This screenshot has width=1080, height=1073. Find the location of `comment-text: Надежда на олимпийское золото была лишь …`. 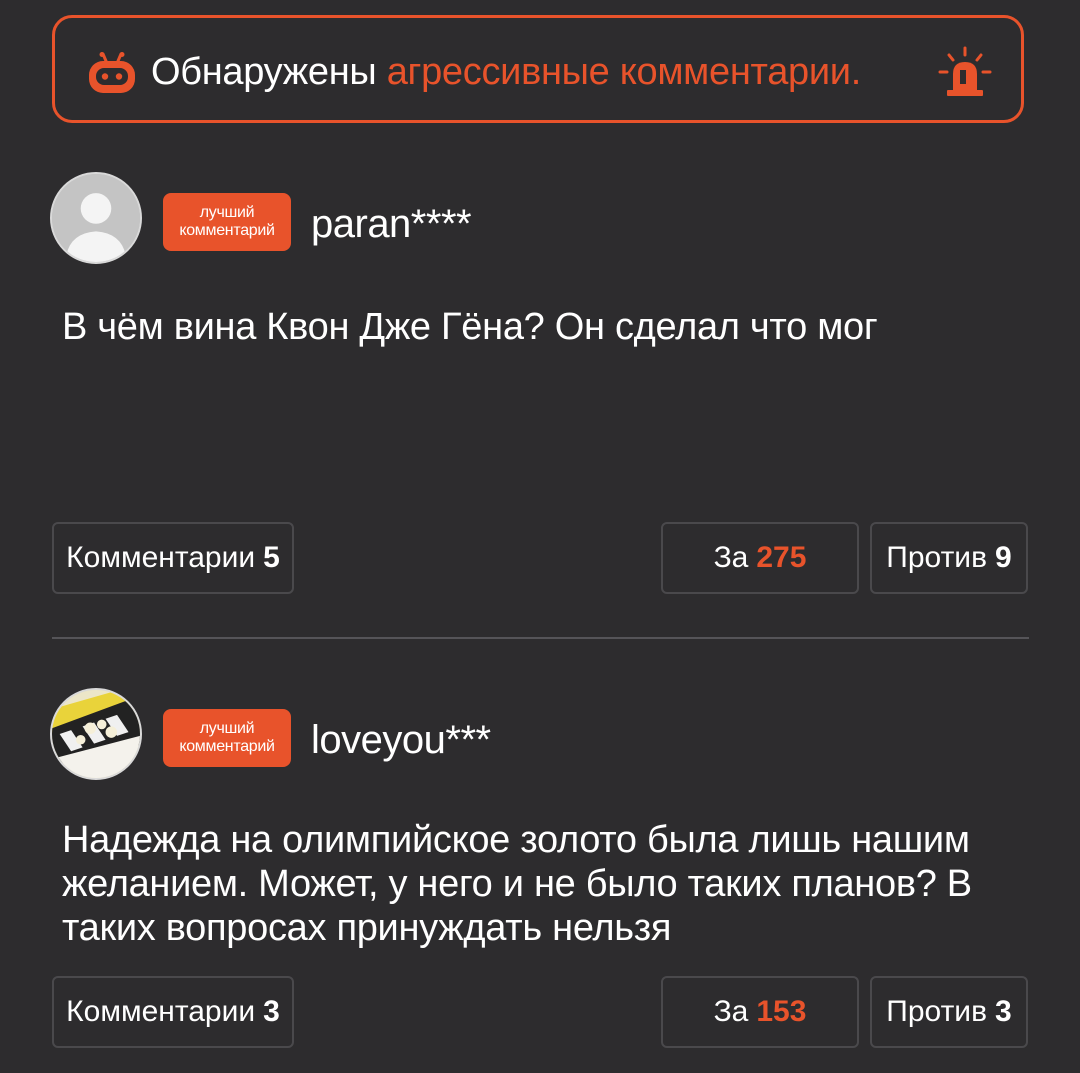

comment-text: Надежда на олимпийское золото была лишь … is located at coordinates (517, 884).